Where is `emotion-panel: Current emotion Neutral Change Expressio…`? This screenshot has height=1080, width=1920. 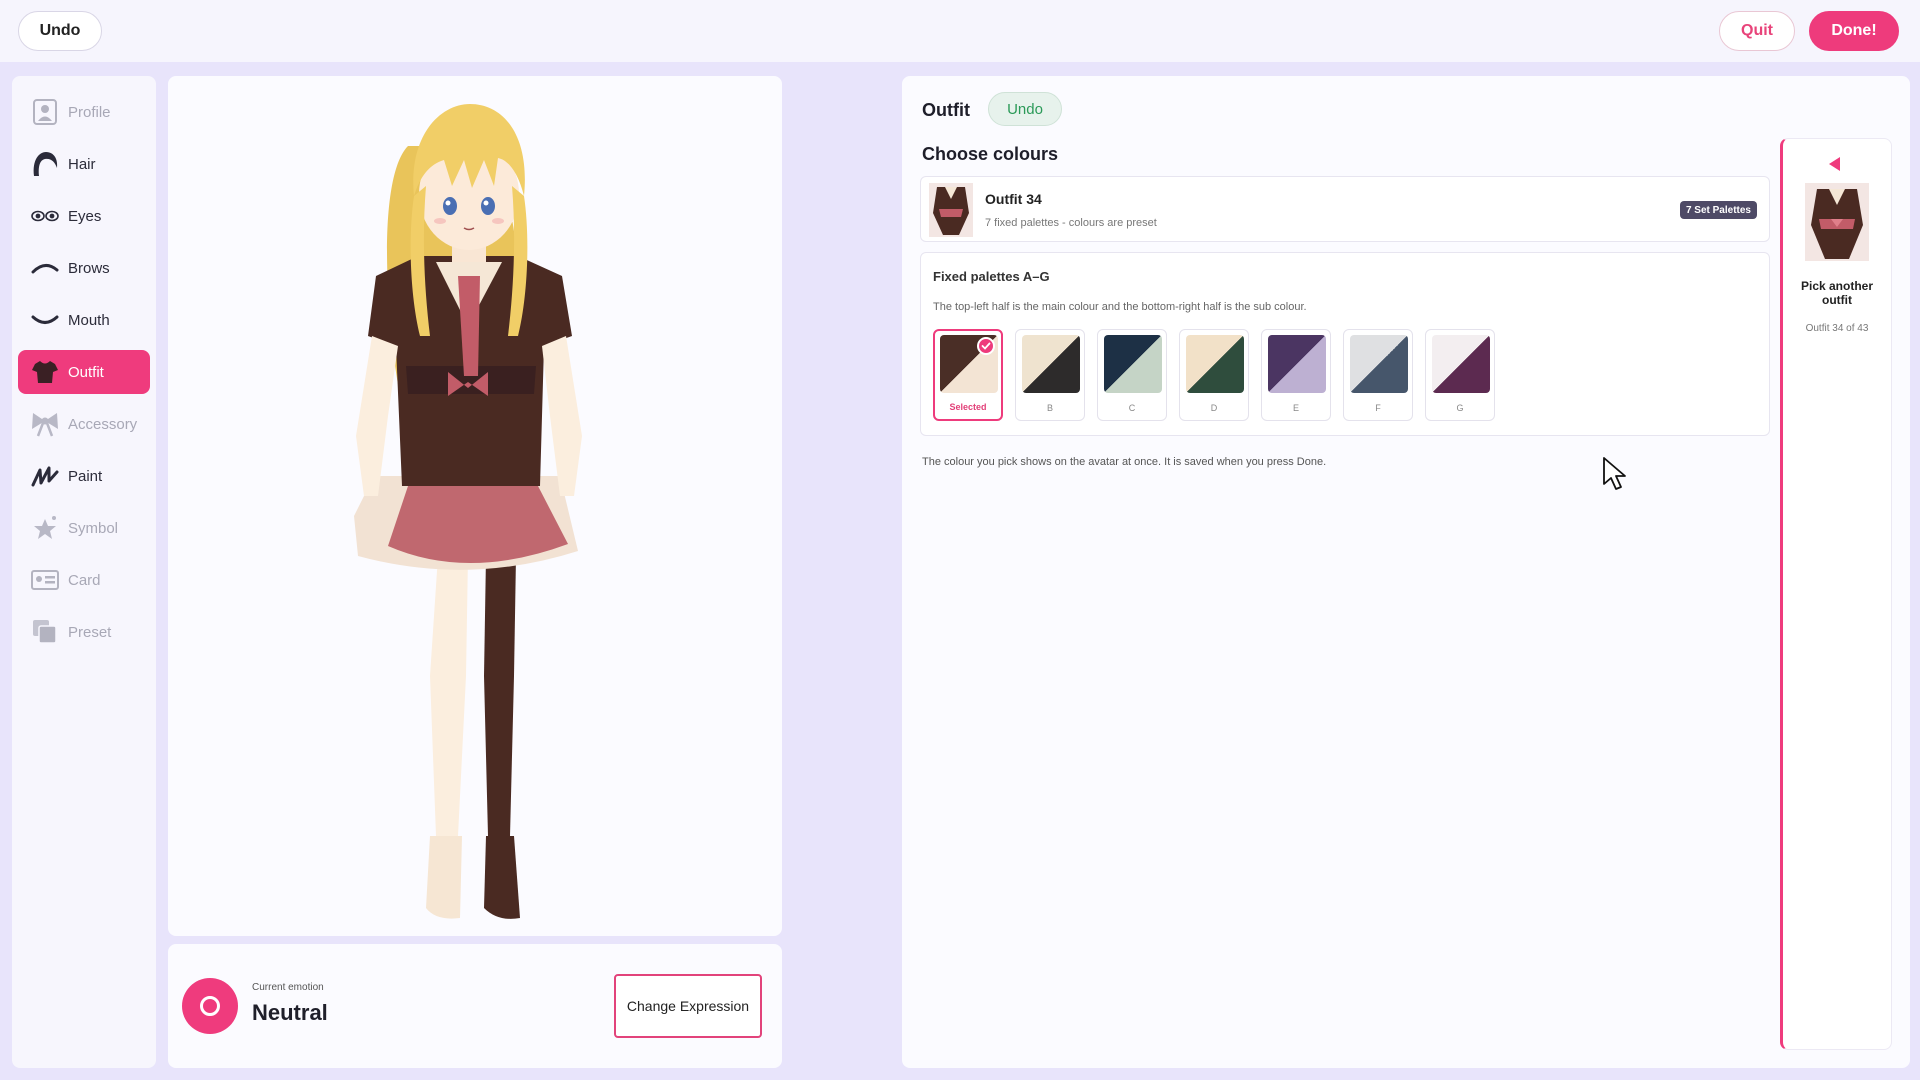
emotion-panel: Current emotion Neutral Change Expressio… is located at coordinates (475, 1006).